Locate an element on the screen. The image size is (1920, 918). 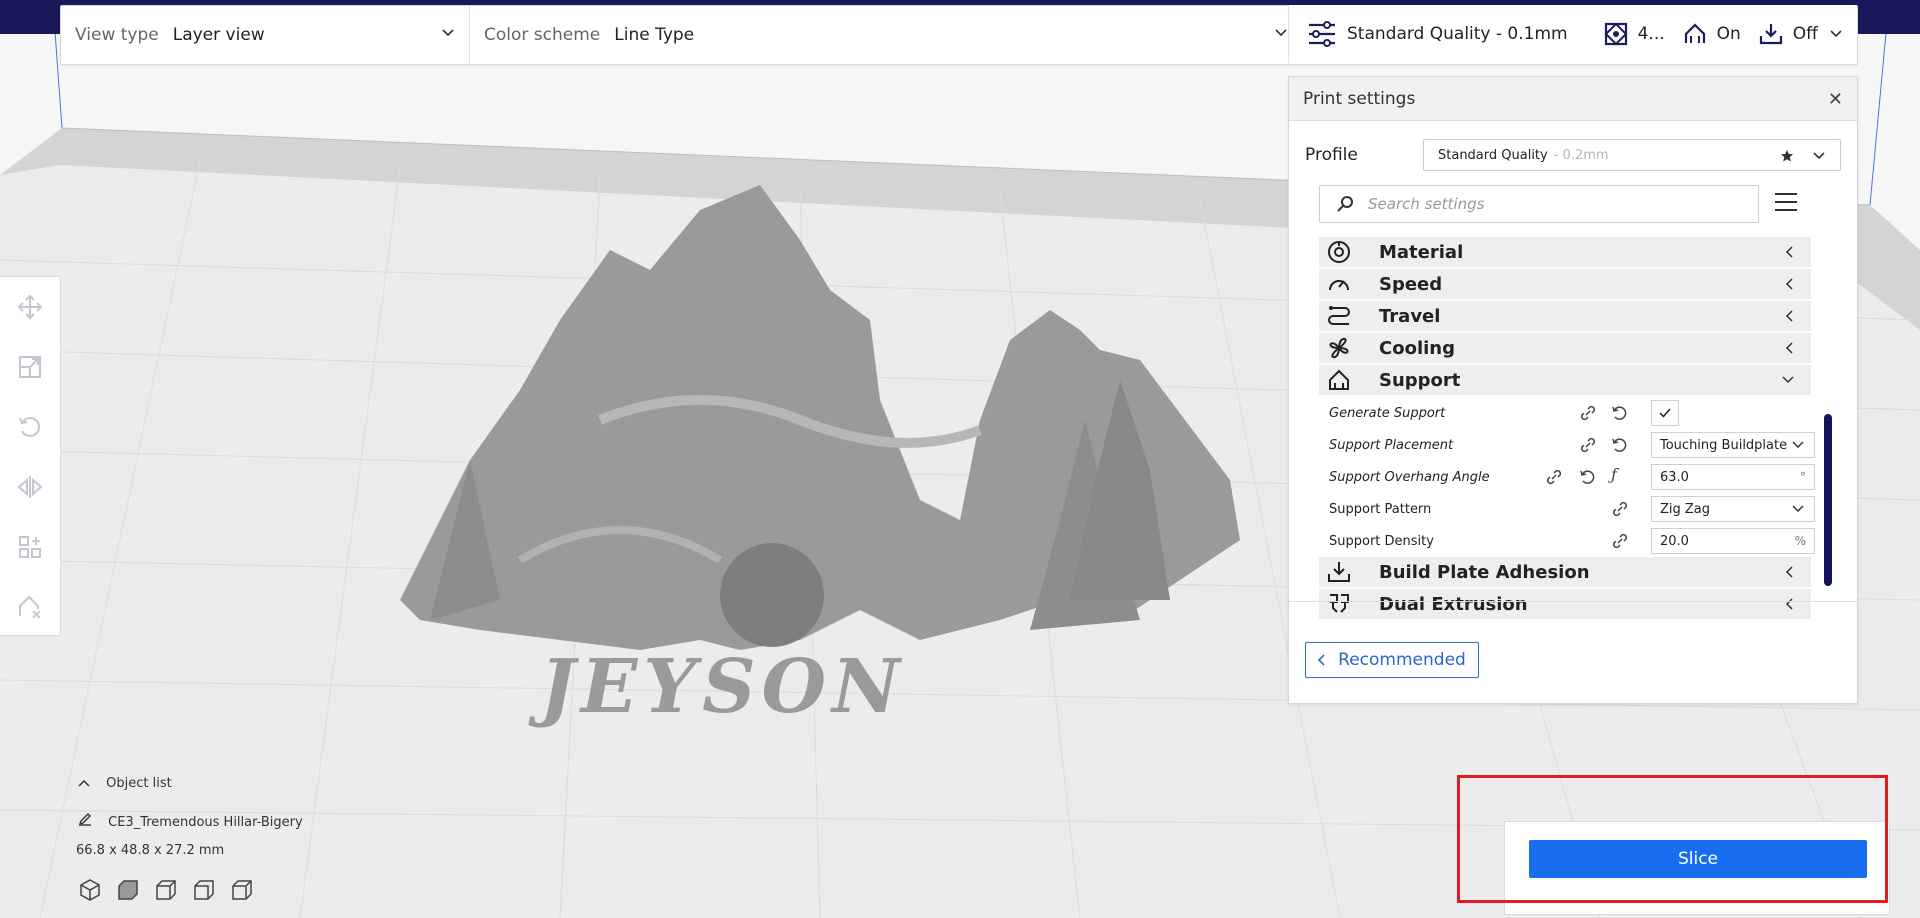
color-scheme-dropdown: Color scheme Line Type is located at coordinates (886, 35).